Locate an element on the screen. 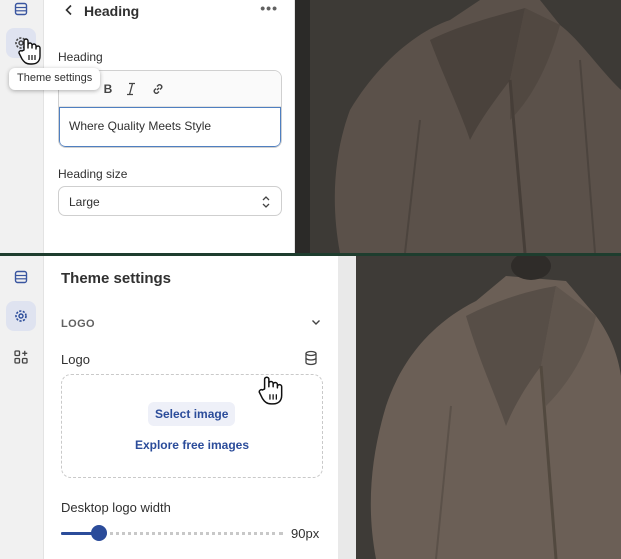  link-button is located at coordinates (158, 89).